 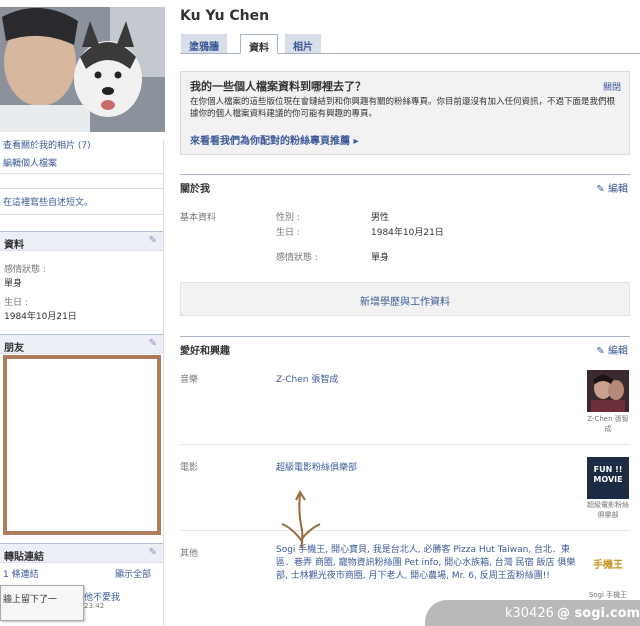 I want to click on profile-photo, so click(x=82, y=69).